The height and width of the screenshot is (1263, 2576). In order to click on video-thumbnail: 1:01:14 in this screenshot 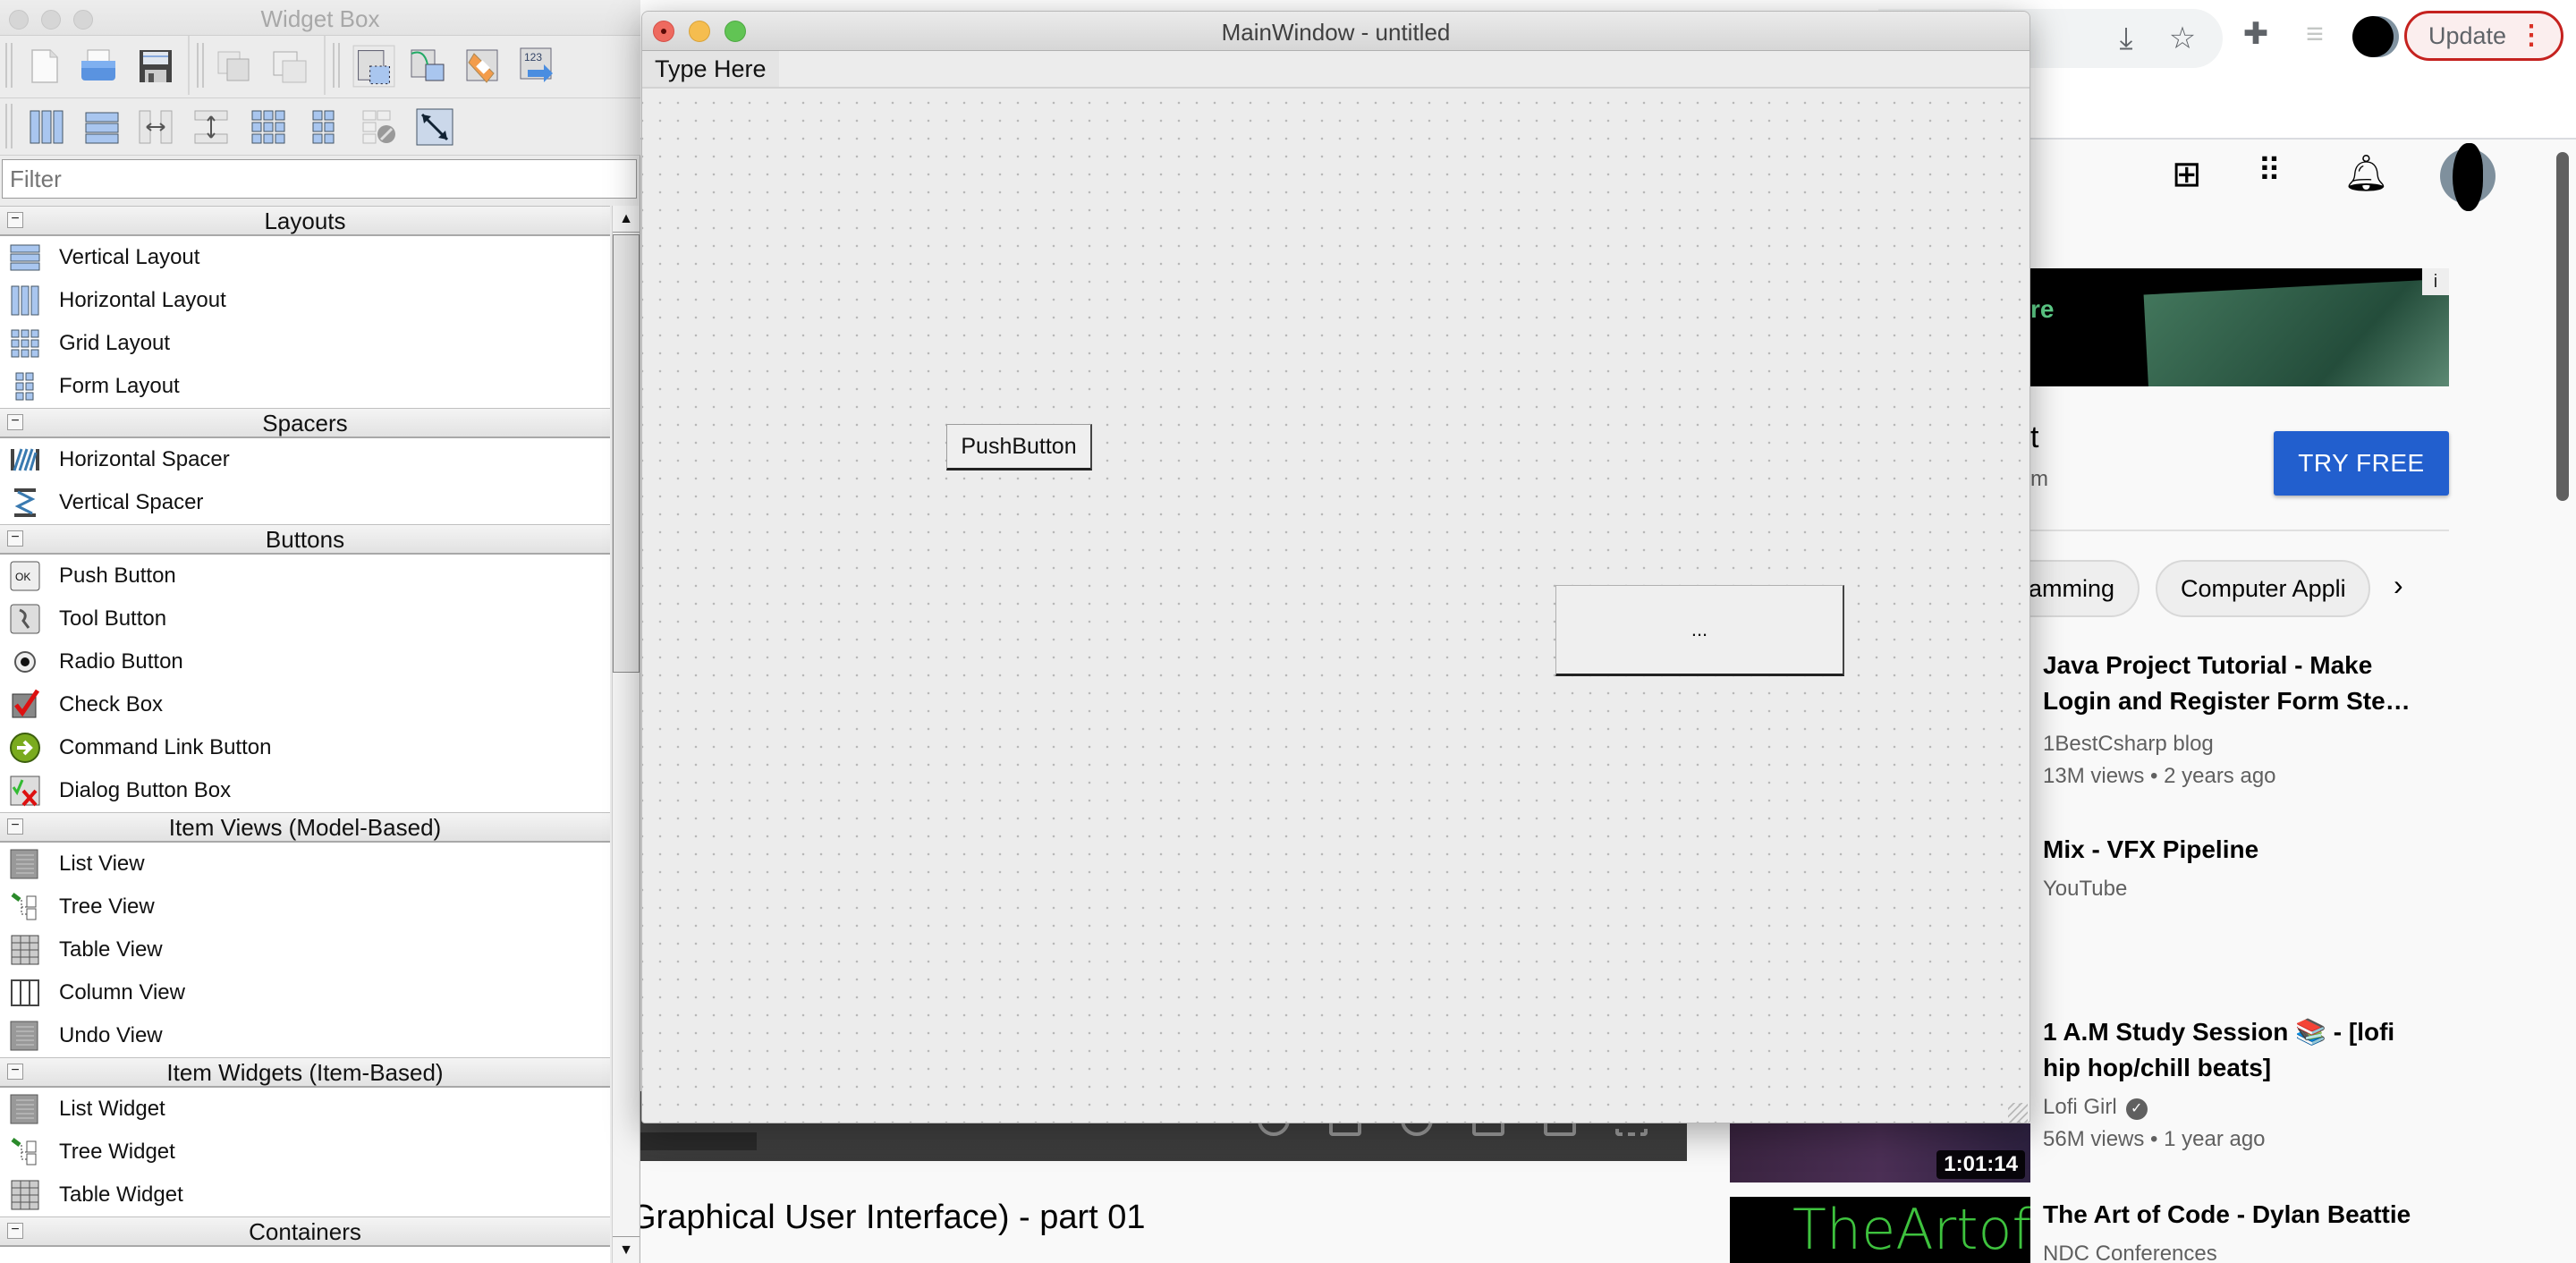, I will do `click(1880, 1152)`.